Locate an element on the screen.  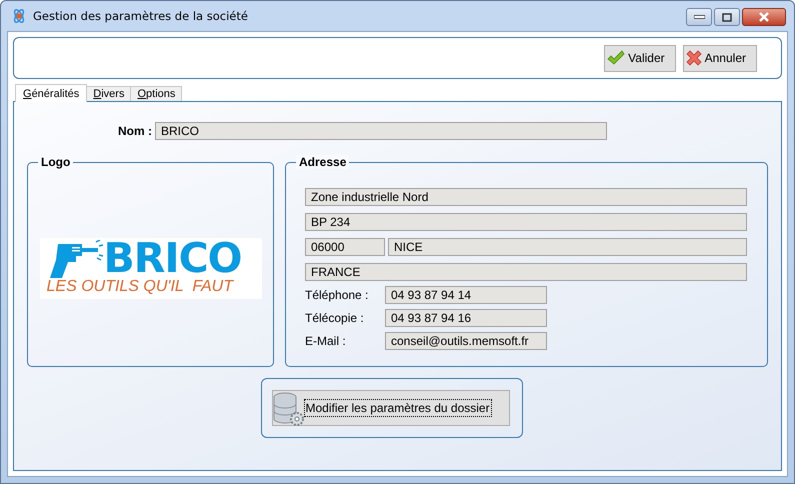
input-field: NICE is located at coordinates (567, 247).